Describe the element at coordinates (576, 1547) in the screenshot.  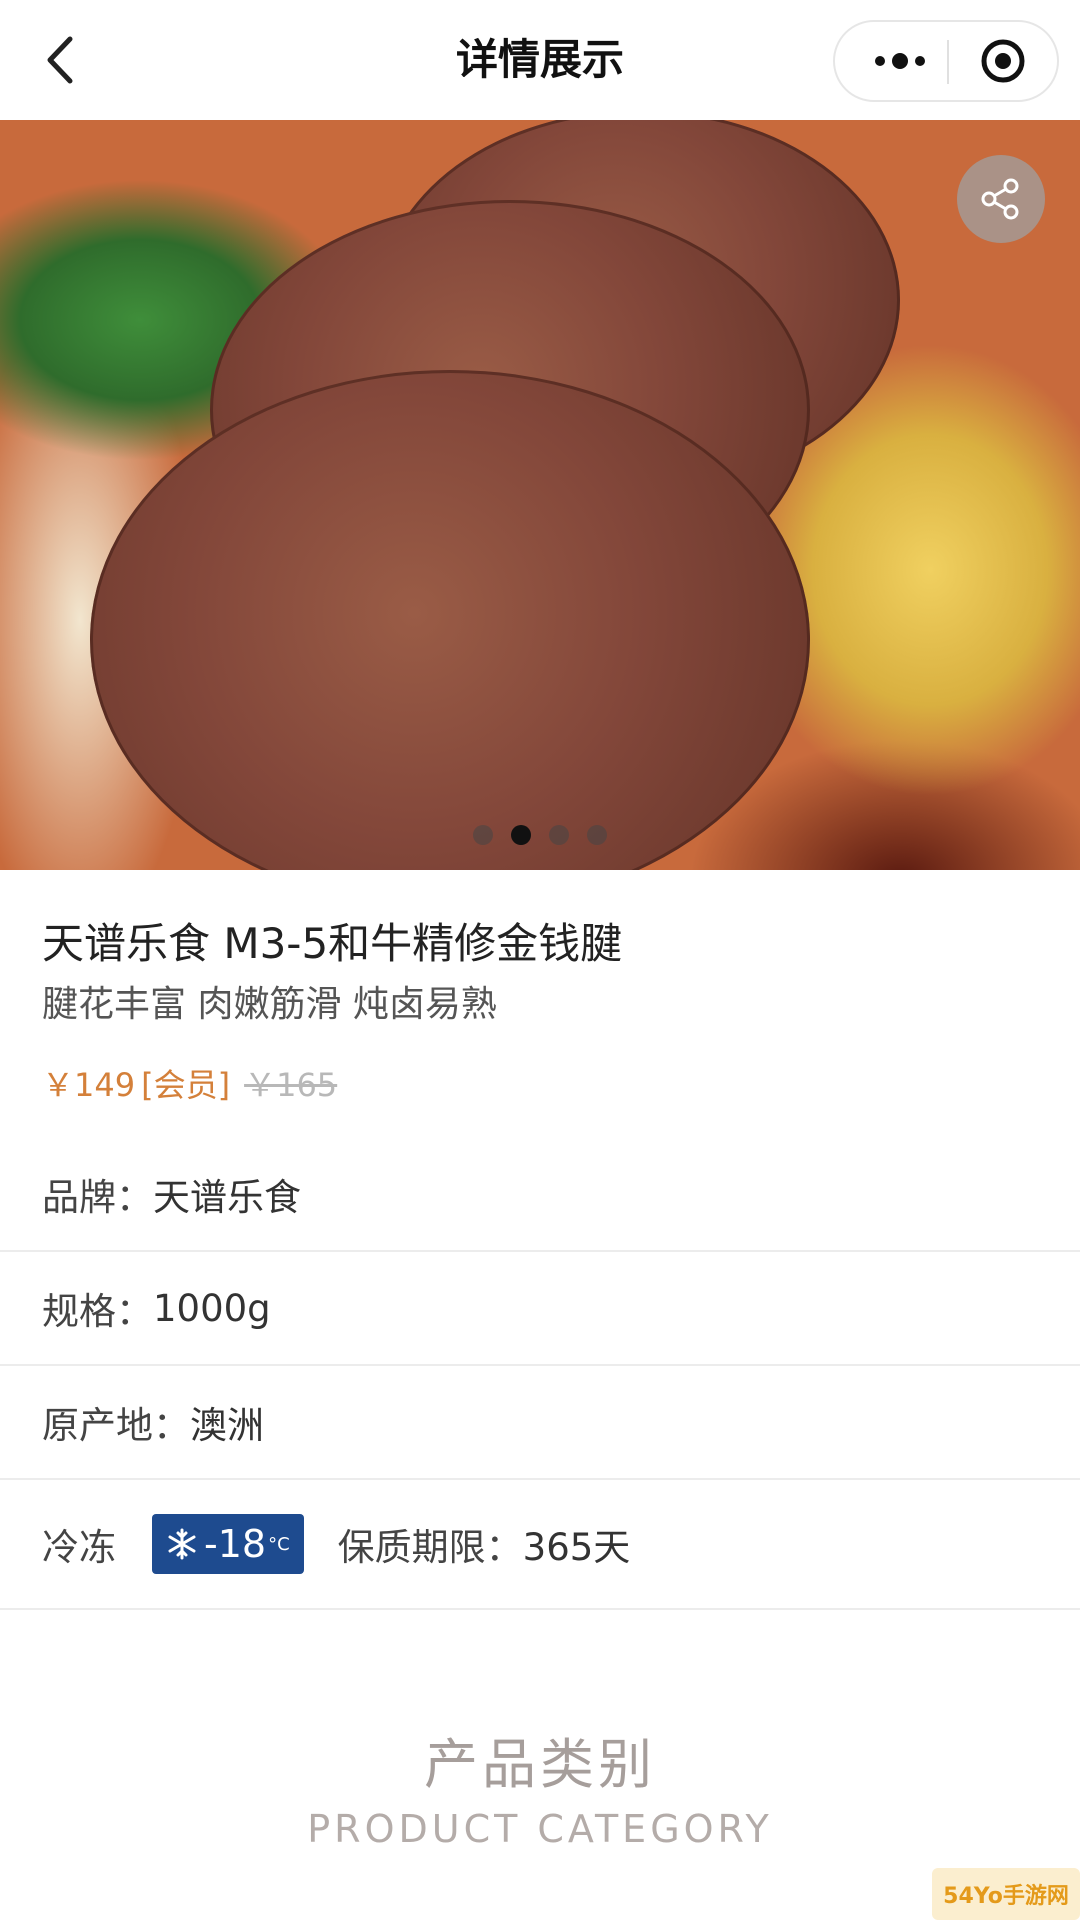
I see `shelf-life-value: 365天` at that location.